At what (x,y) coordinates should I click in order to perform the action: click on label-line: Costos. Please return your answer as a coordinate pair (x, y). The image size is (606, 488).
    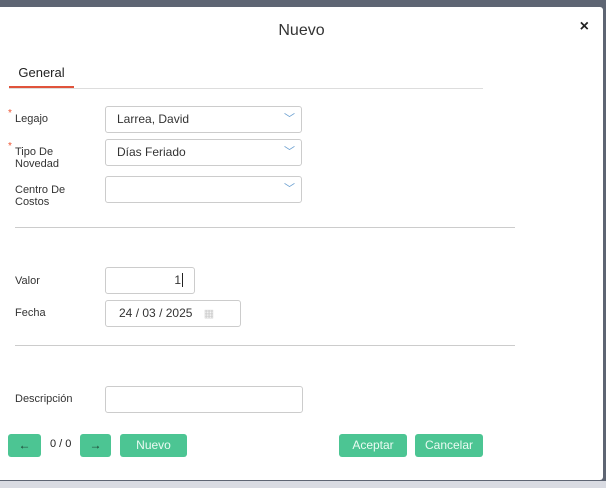
    Looking at the image, I should click on (32, 202).